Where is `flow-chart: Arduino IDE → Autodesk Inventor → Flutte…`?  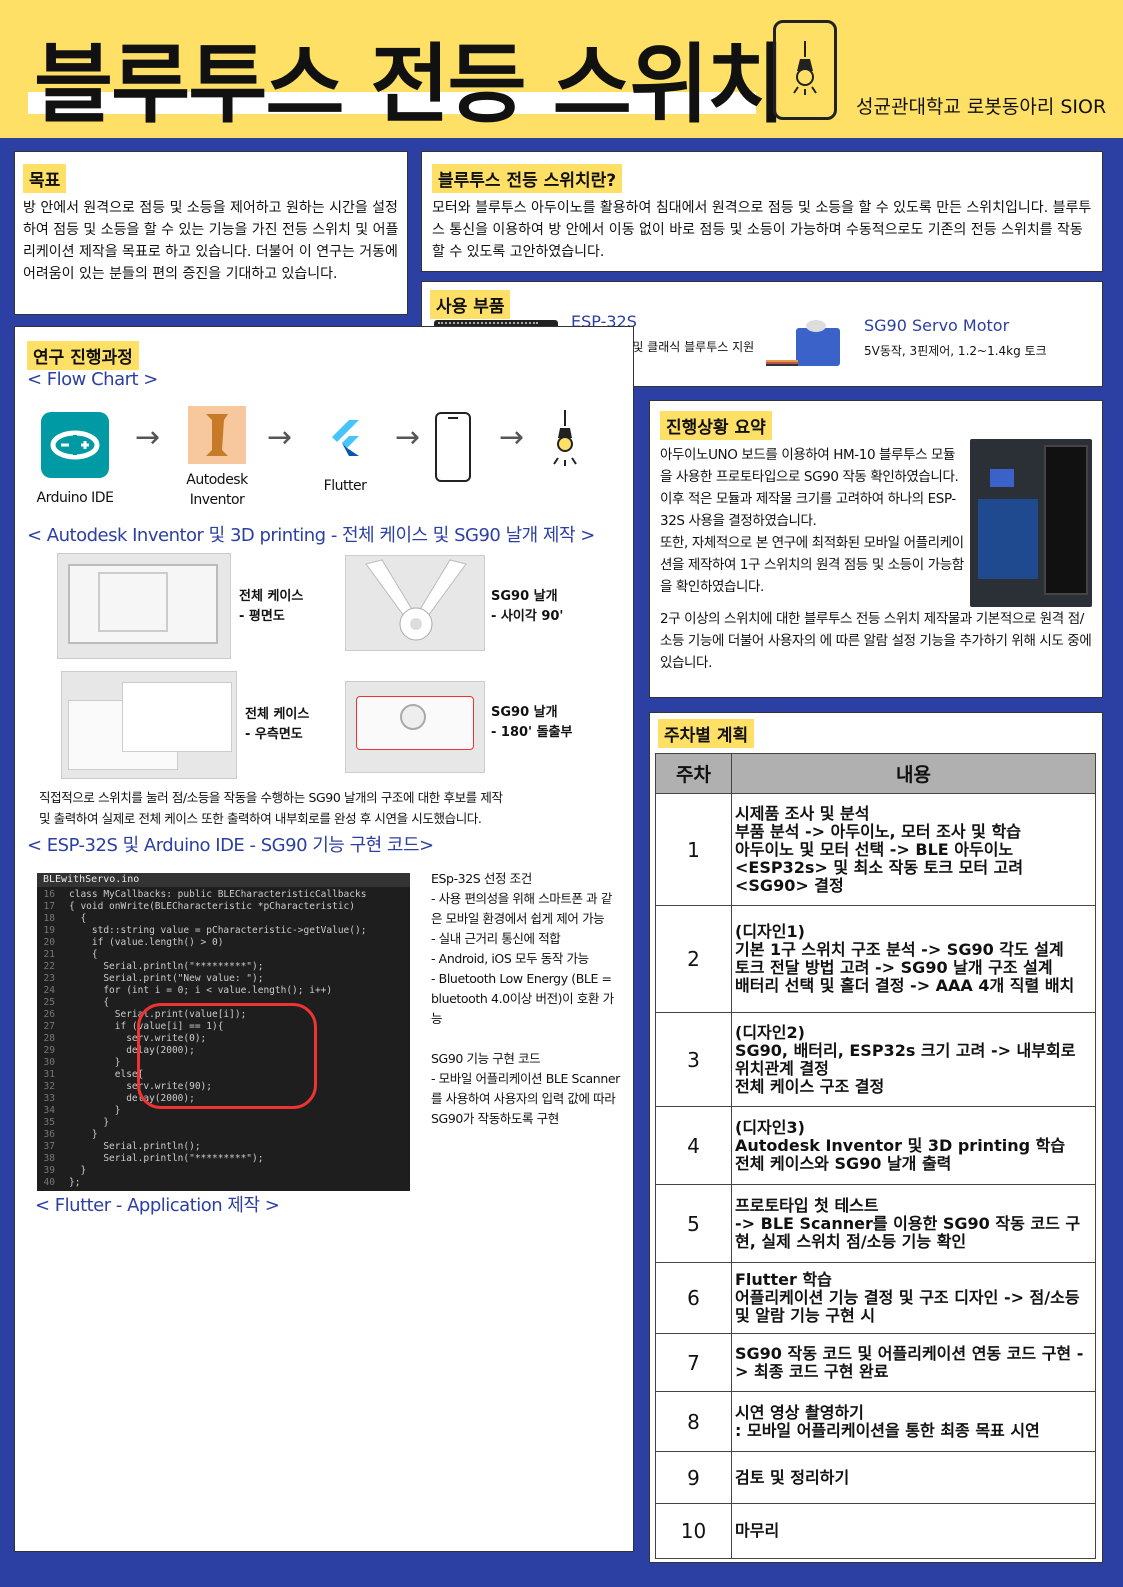 flow-chart: Arduino IDE → Autodesk Inventor → Flutte… is located at coordinates (330, 464).